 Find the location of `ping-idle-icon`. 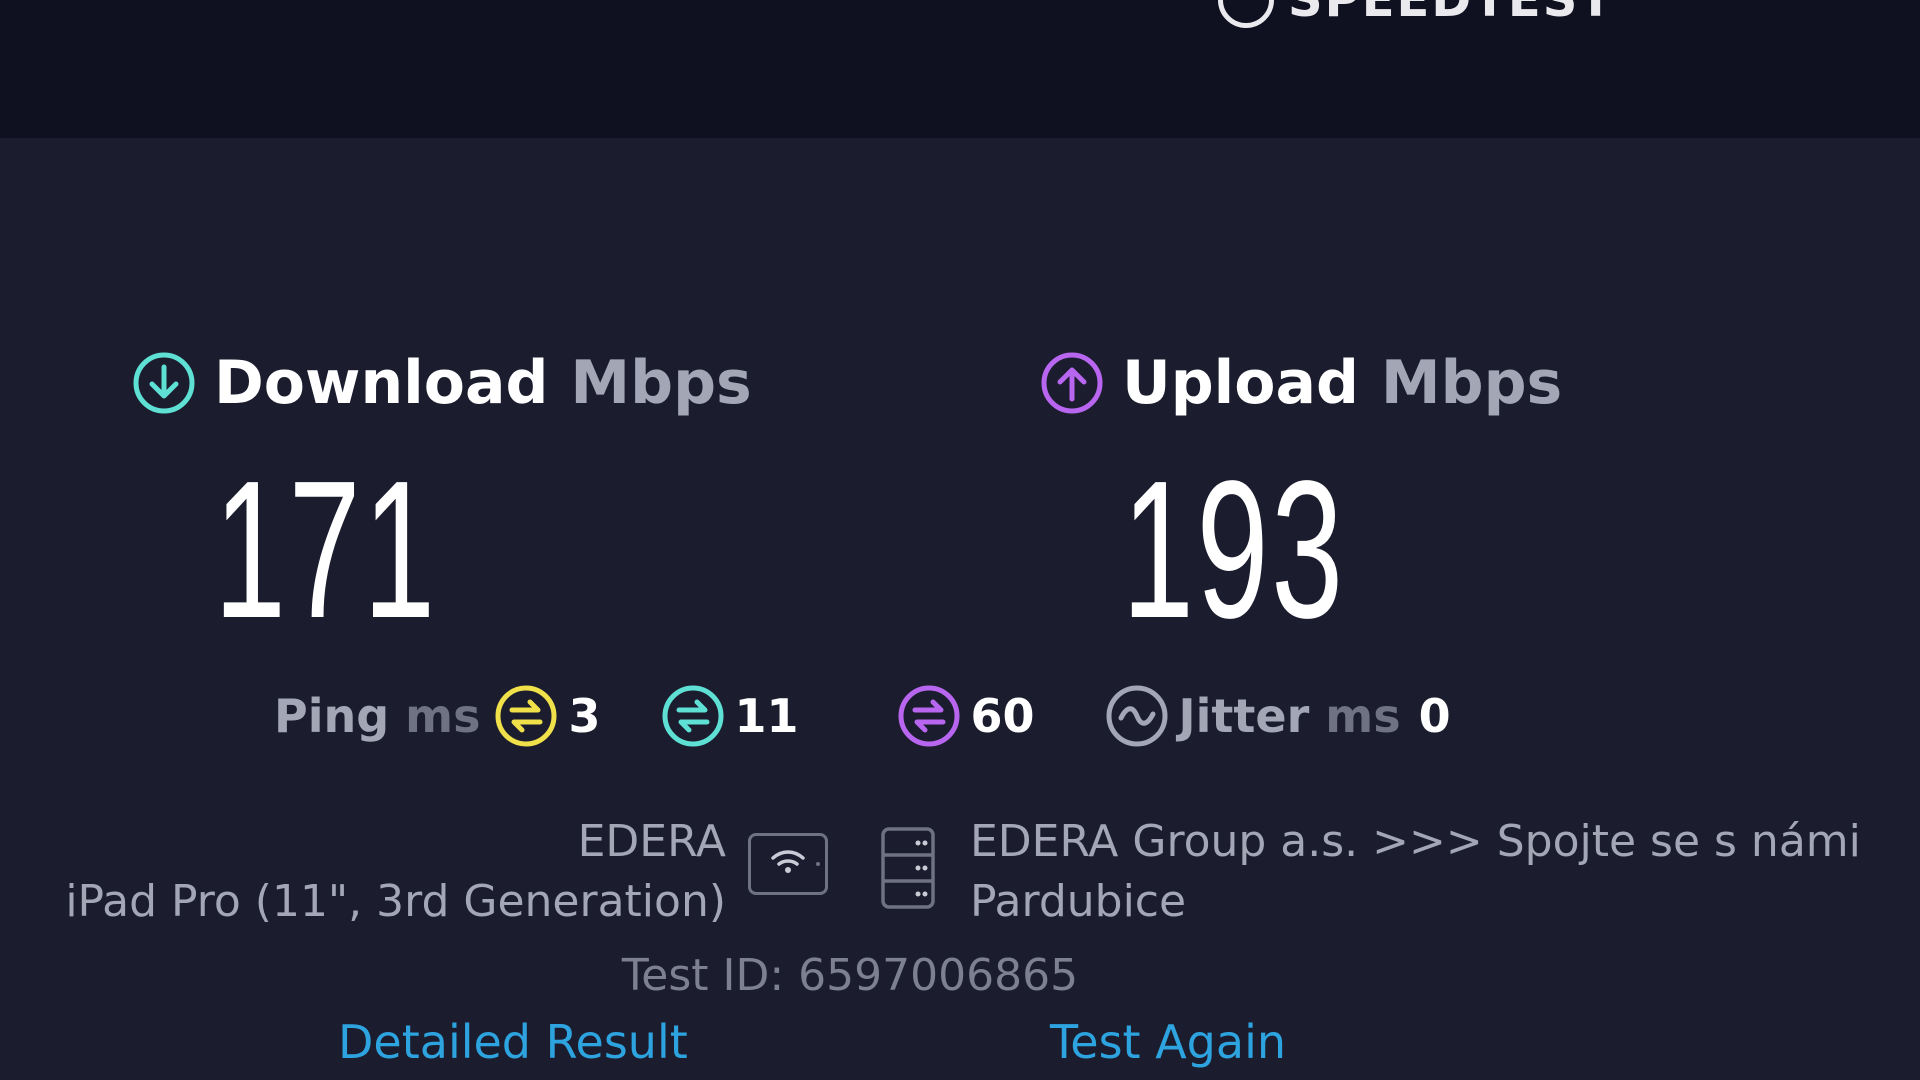

ping-idle-icon is located at coordinates (526, 716).